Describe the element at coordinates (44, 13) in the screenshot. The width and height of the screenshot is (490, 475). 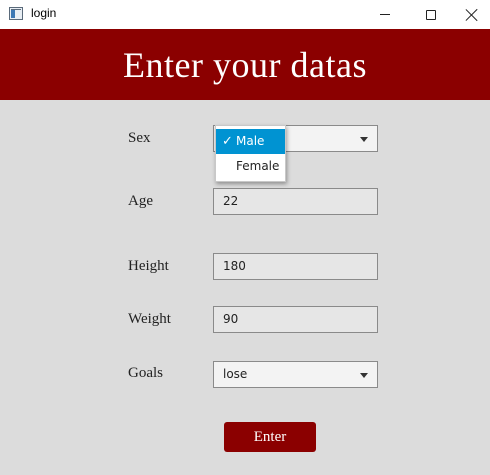
I see `window-title: login` at that location.